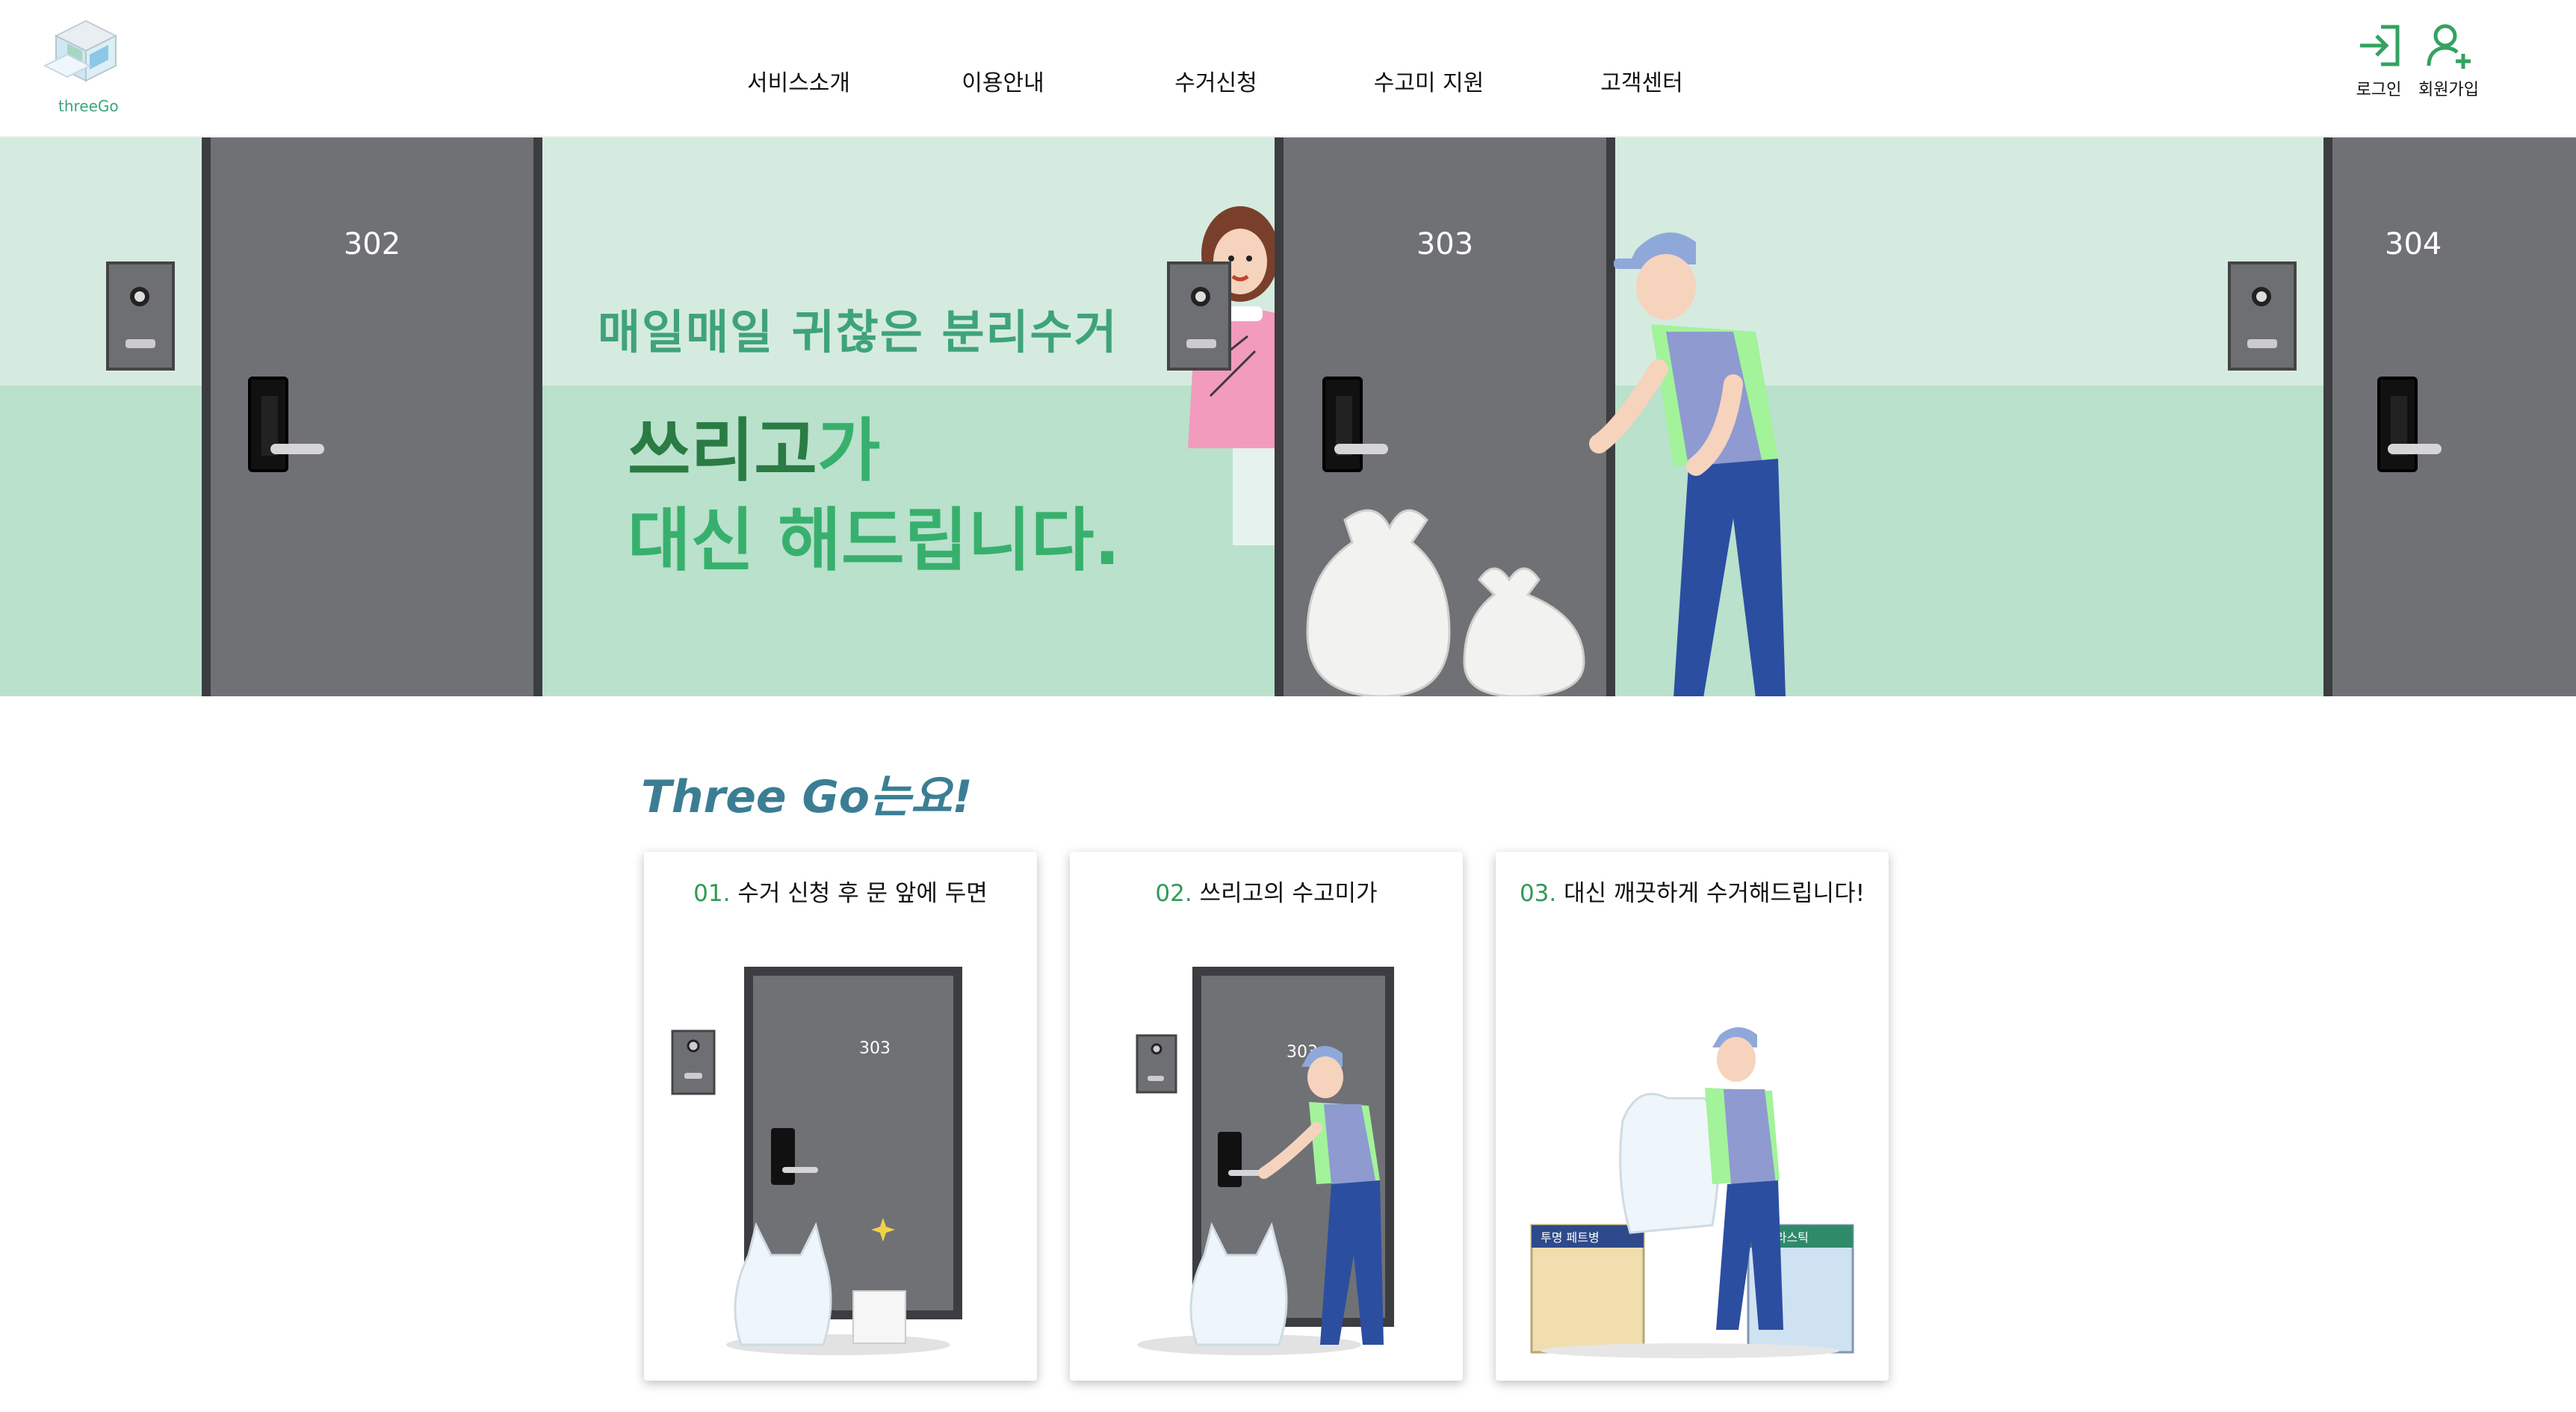  What do you see at coordinates (2449, 46) in the screenshot?
I see `add-user-icon` at bounding box center [2449, 46].